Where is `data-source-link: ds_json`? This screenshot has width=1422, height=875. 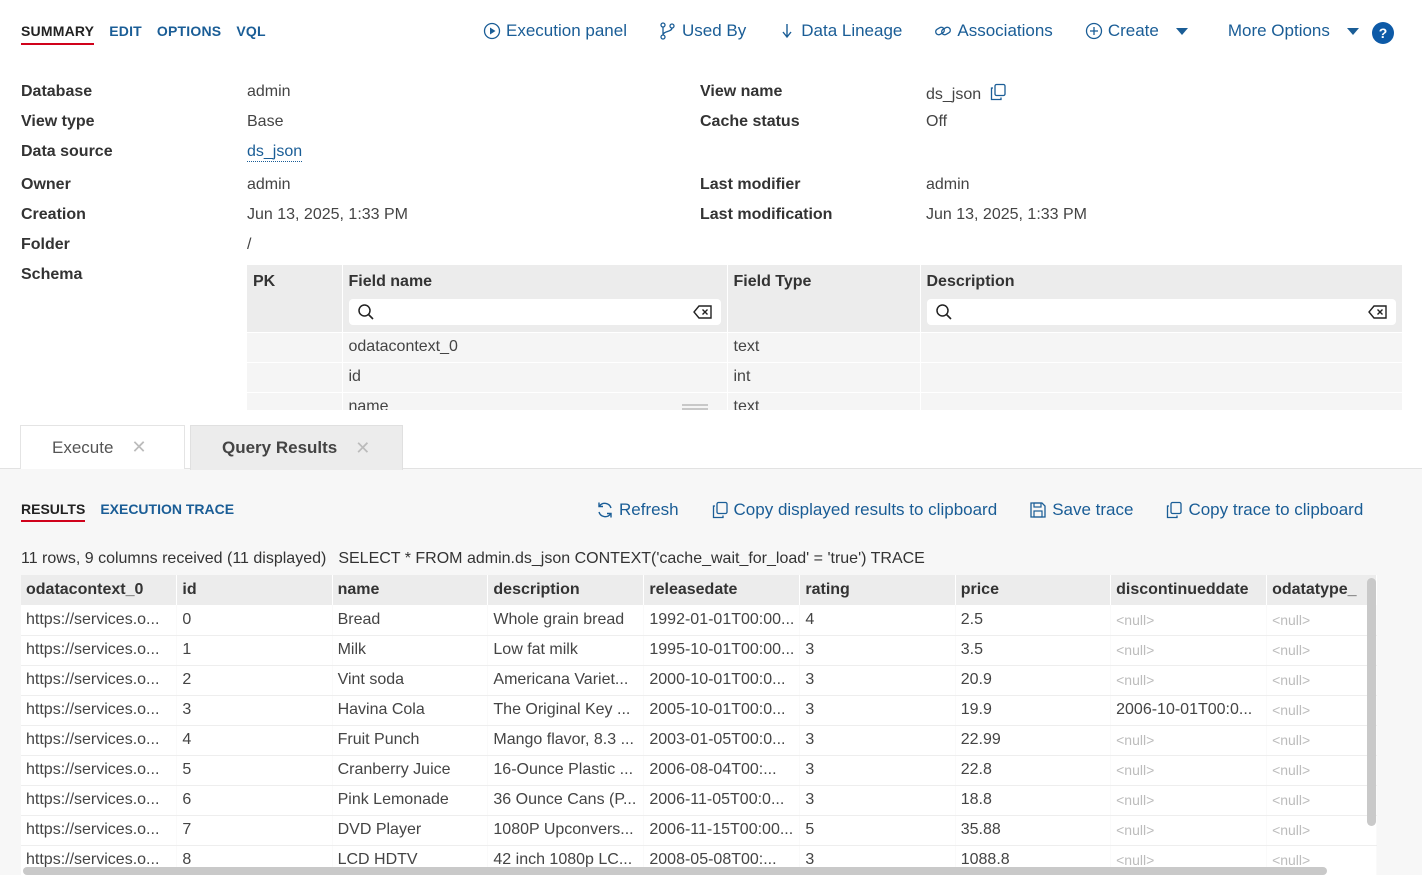 data-source-link: ds_json is located at coordinates (275, 152).